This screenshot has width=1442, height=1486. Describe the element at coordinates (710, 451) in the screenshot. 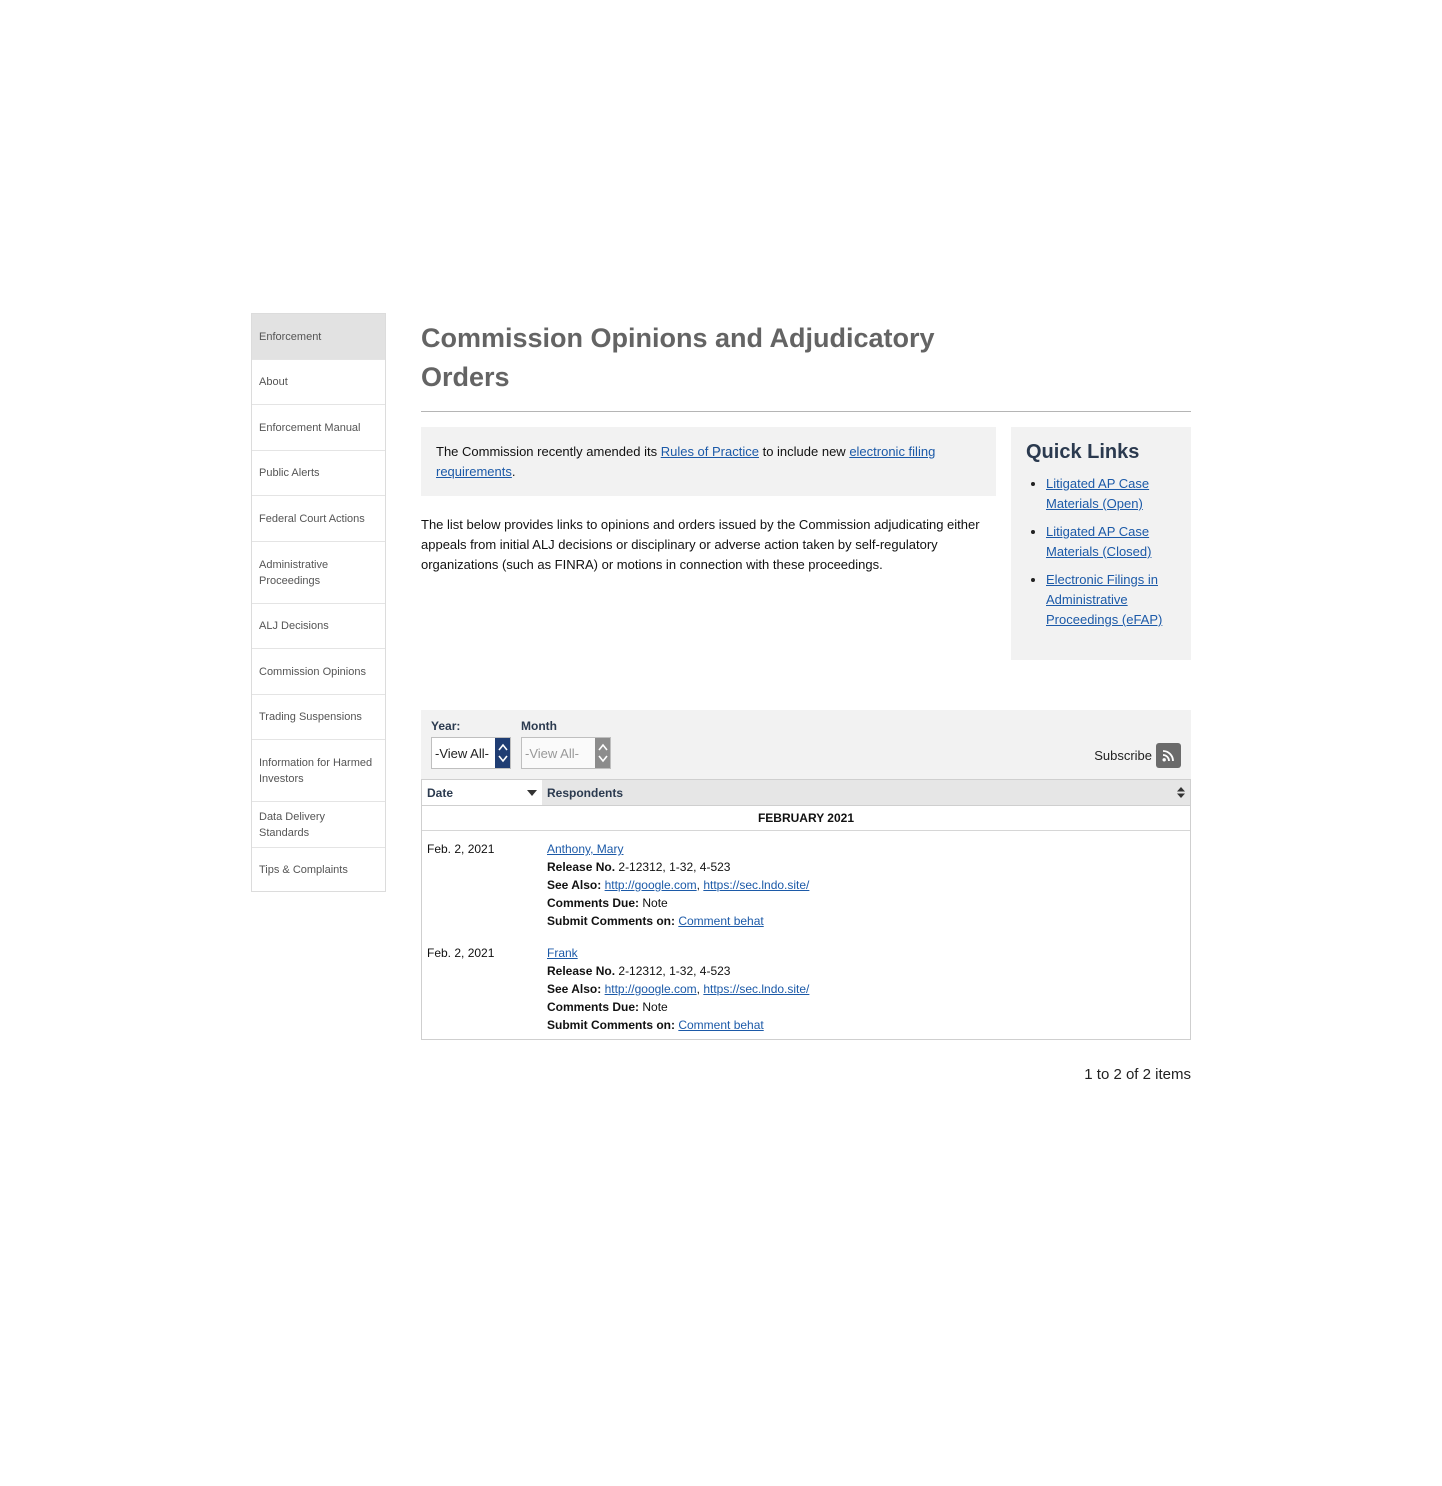

I see `rules-of-practice-link: Rules of Practice` at that location.